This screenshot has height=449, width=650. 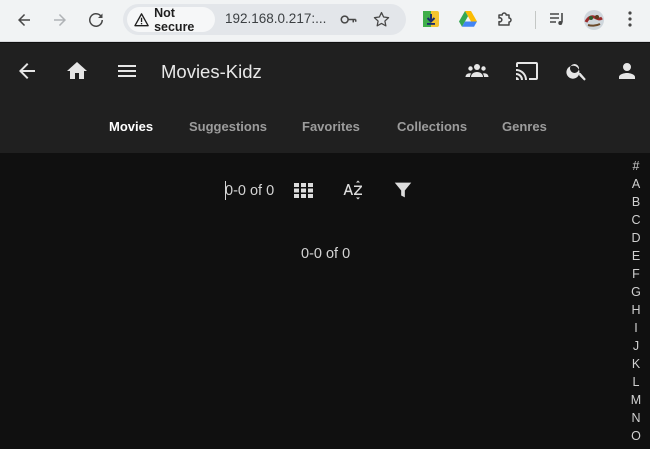 I want to click on text-caret, so click(x=225, y=190).